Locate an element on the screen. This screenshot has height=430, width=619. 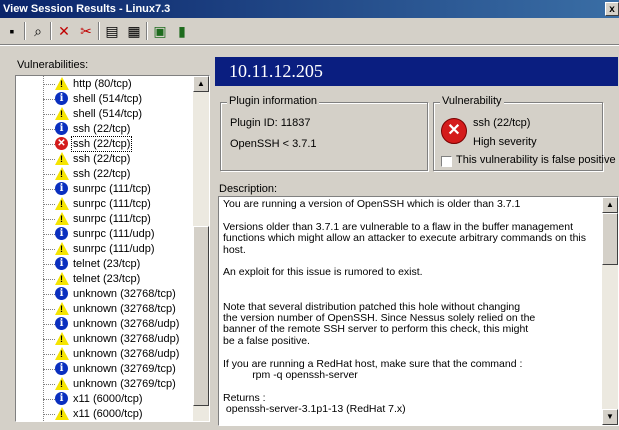
plugin-name: OpenSSH < 3.7.1 is located at coordinates (273, 144).